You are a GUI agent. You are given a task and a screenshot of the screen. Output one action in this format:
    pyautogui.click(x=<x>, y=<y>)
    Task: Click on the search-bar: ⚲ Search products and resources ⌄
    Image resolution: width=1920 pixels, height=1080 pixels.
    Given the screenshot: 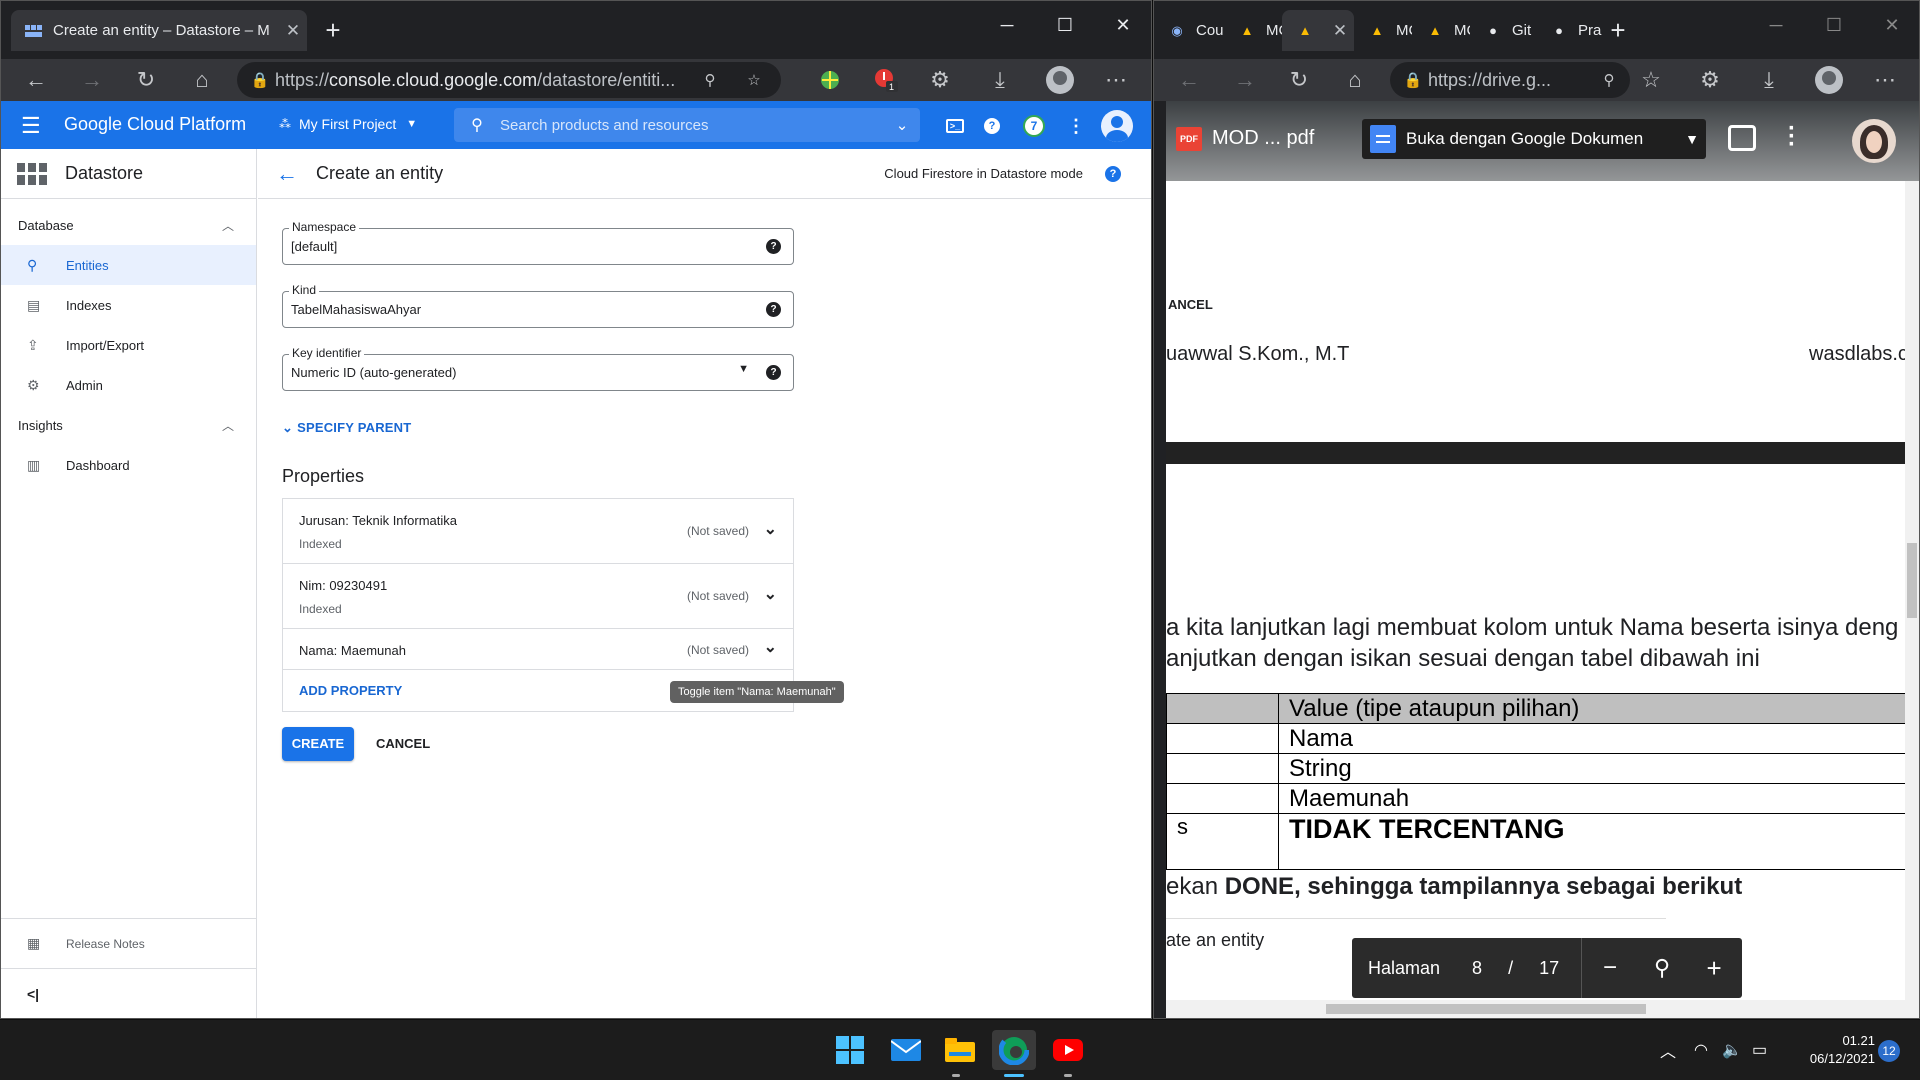 What is the action you would take?
    pyautogui.click(x=687, y=125)
    